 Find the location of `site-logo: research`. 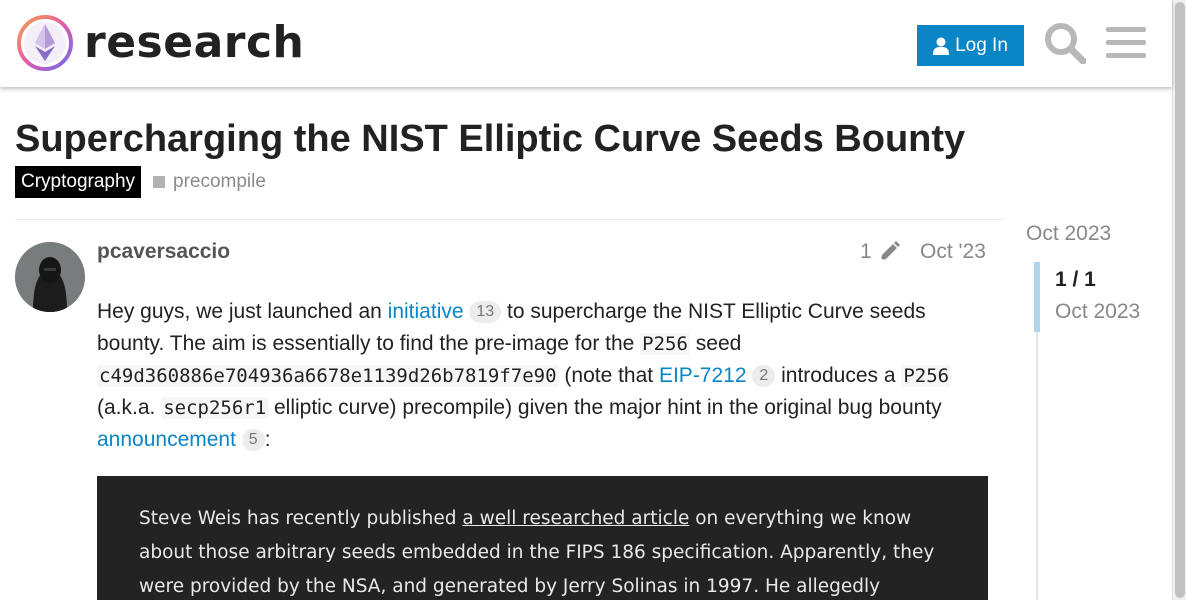

site-logo: research is located at coordinates (160, 43).